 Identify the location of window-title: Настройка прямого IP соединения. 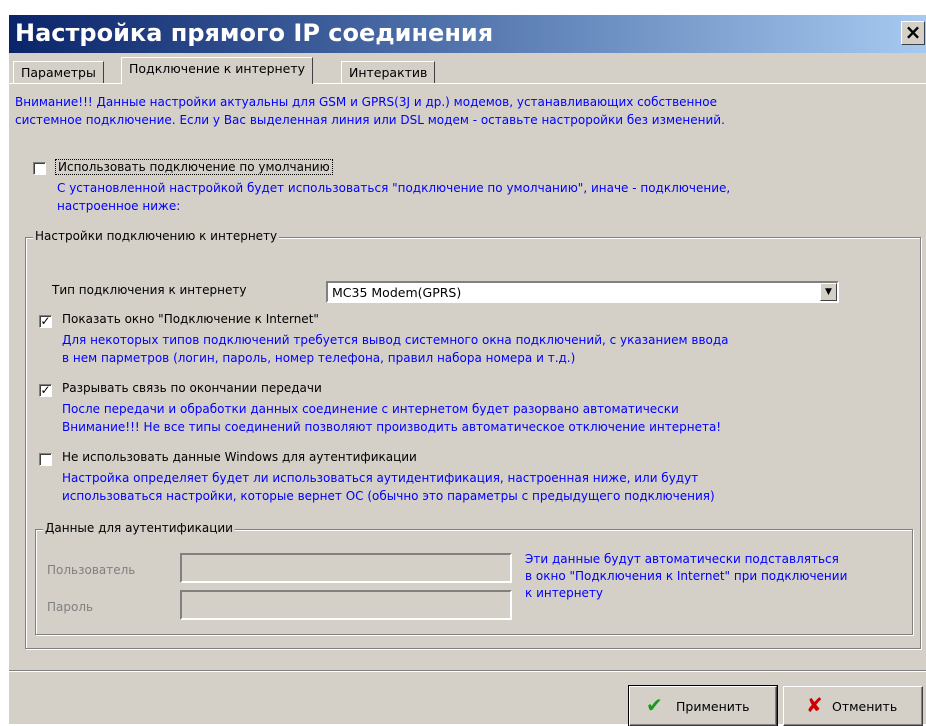
(254, 33).